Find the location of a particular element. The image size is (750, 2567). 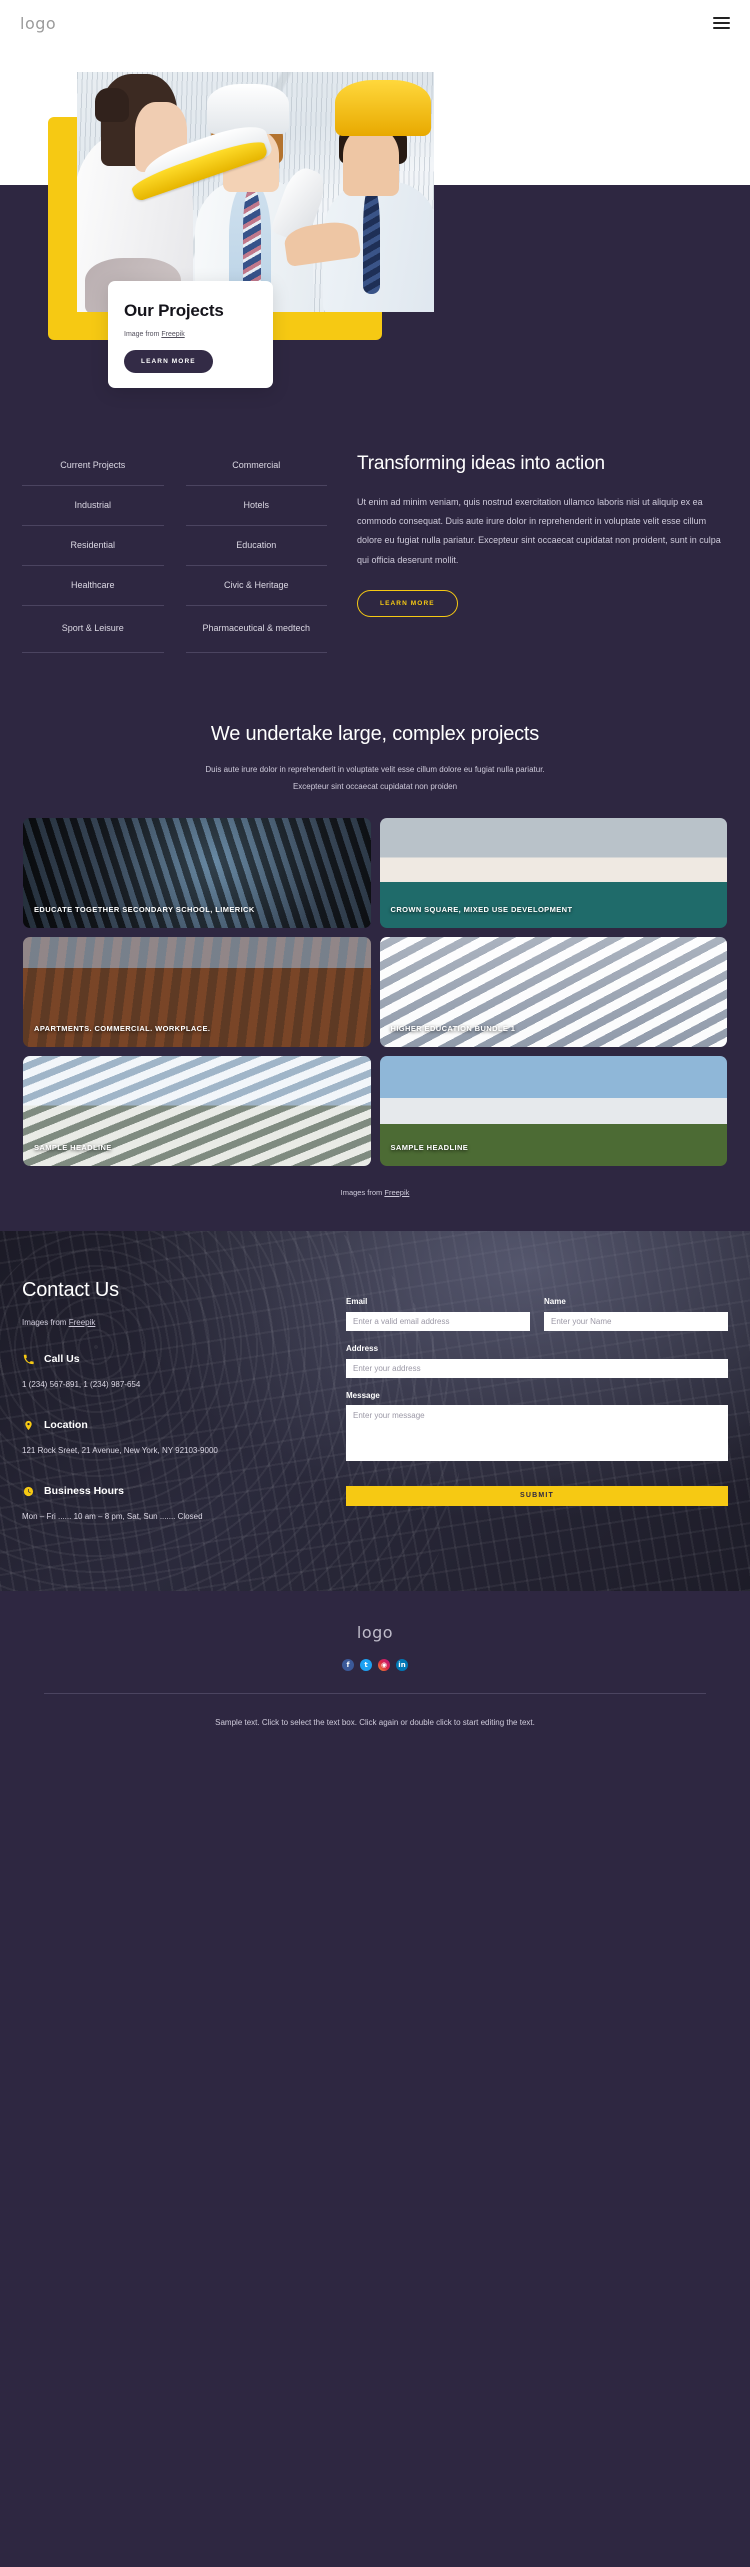

form-group-address: Address is located at coordinates (537, 1361).